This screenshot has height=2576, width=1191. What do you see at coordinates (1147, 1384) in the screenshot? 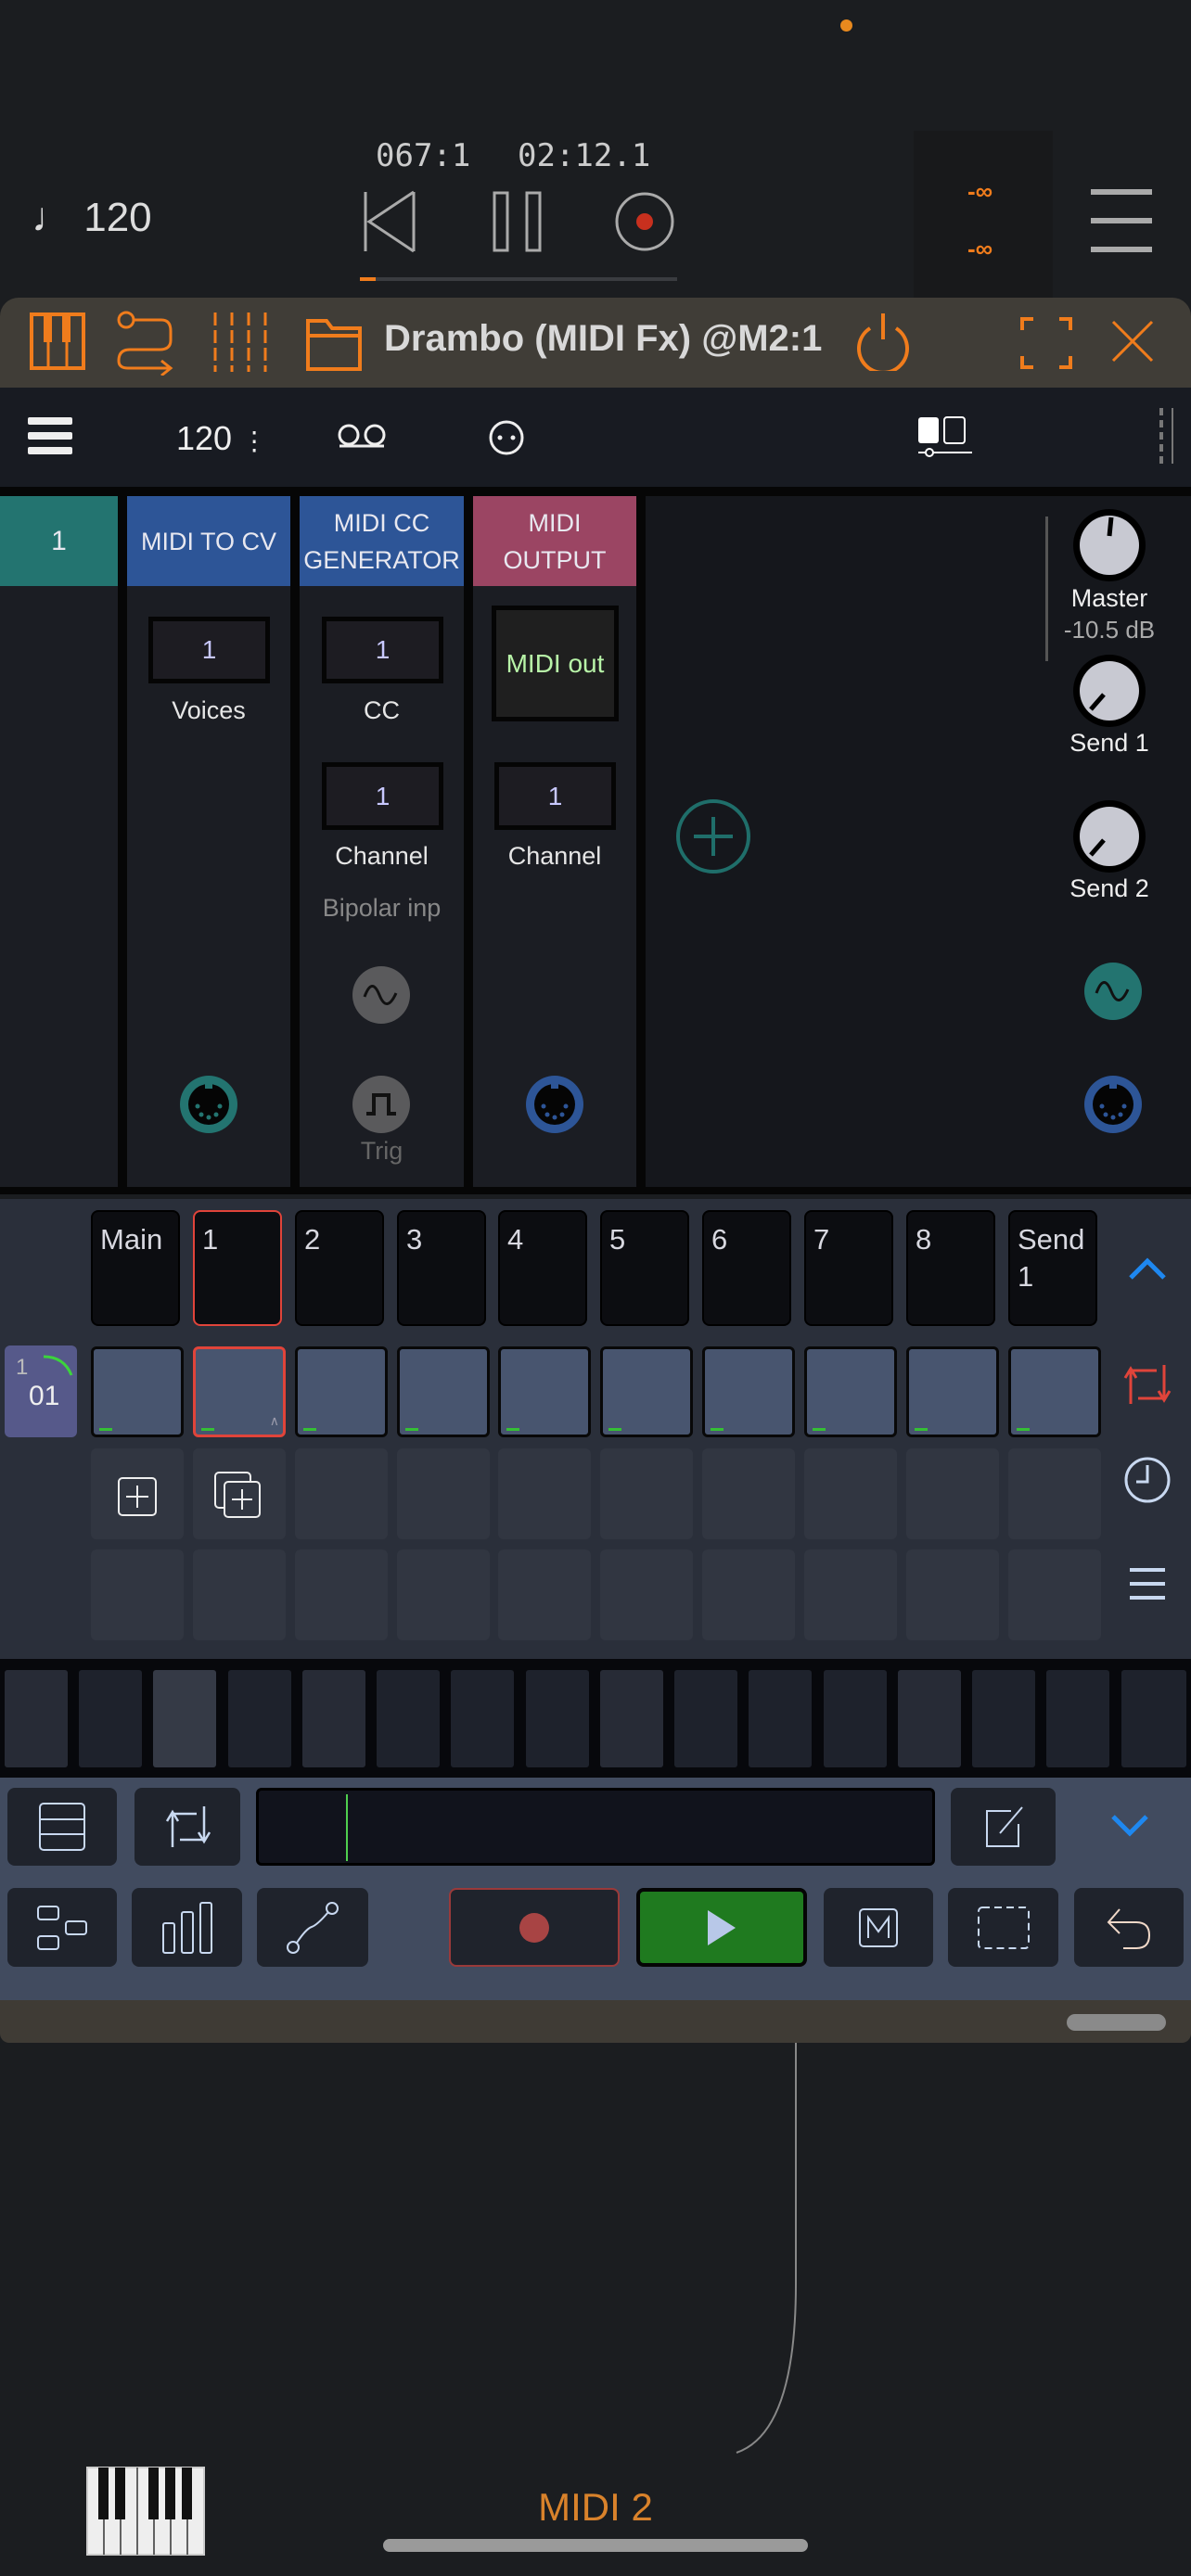
I see `loop-icon` at bounding box center [1147, 1384].